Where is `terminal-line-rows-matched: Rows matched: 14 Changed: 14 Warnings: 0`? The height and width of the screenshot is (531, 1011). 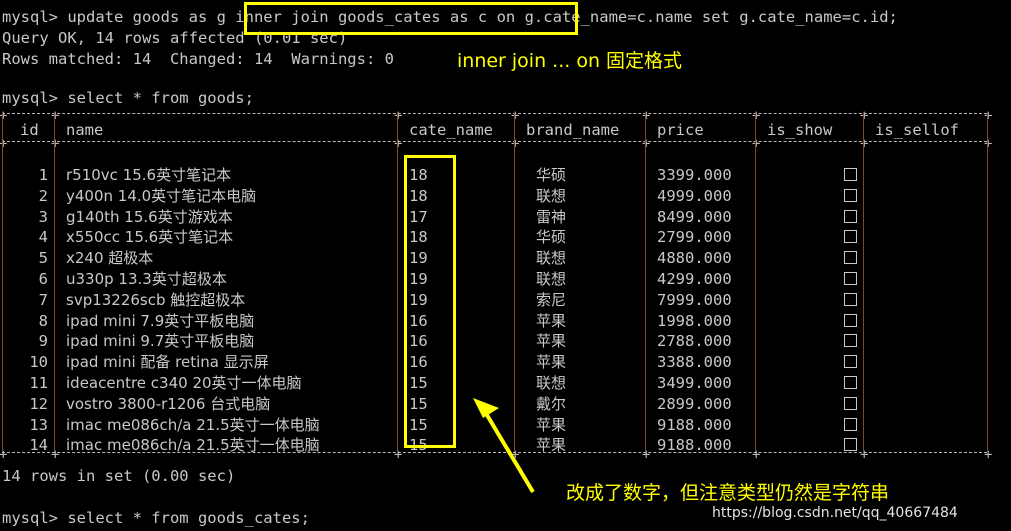 terminal-line-rows-matched: Rows matched: 14 Changed: 14 Warnings: 0 is located at coordinates (198, 59).